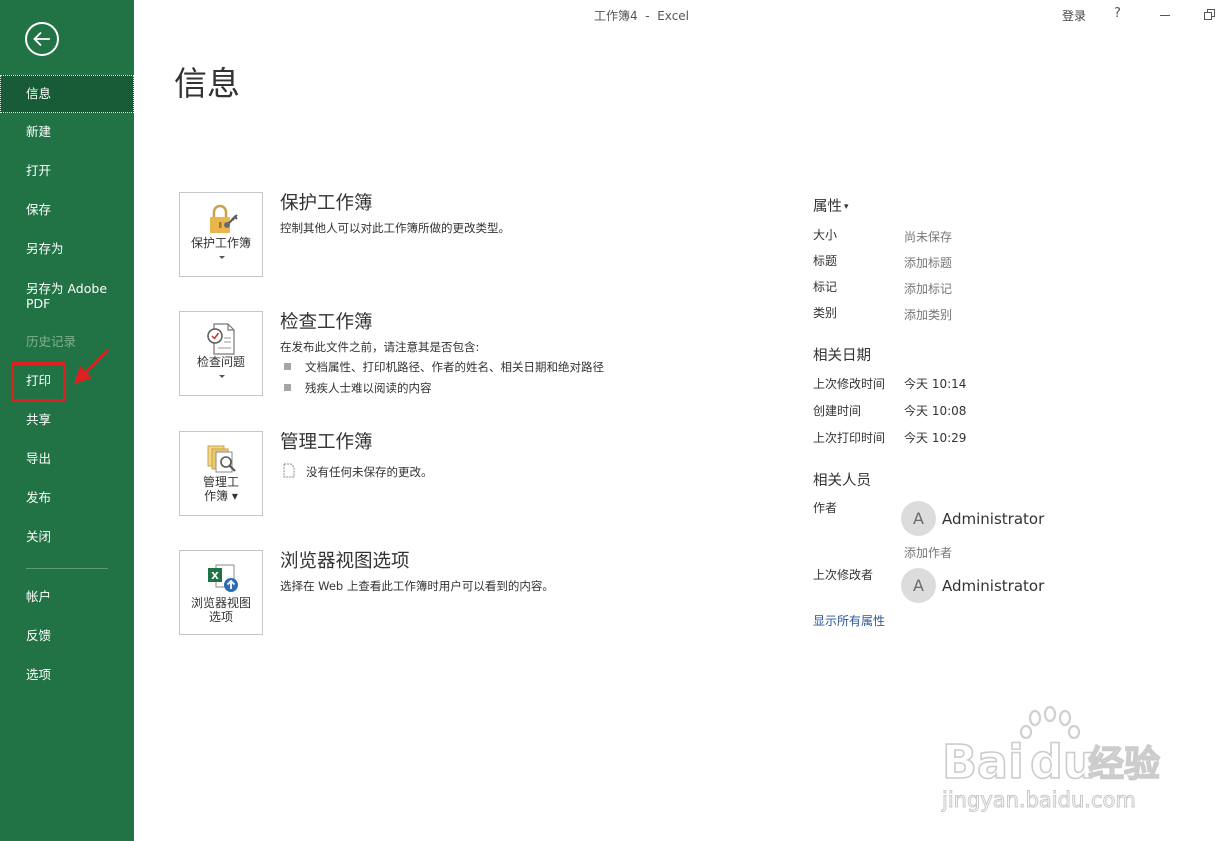 The height and width of the screenshot is (841, 1228). What do you see at coordinates (849, 438) in the screenshot?
I see `date-label-printed: 上次打印时间` at bounding box center [849, 438].